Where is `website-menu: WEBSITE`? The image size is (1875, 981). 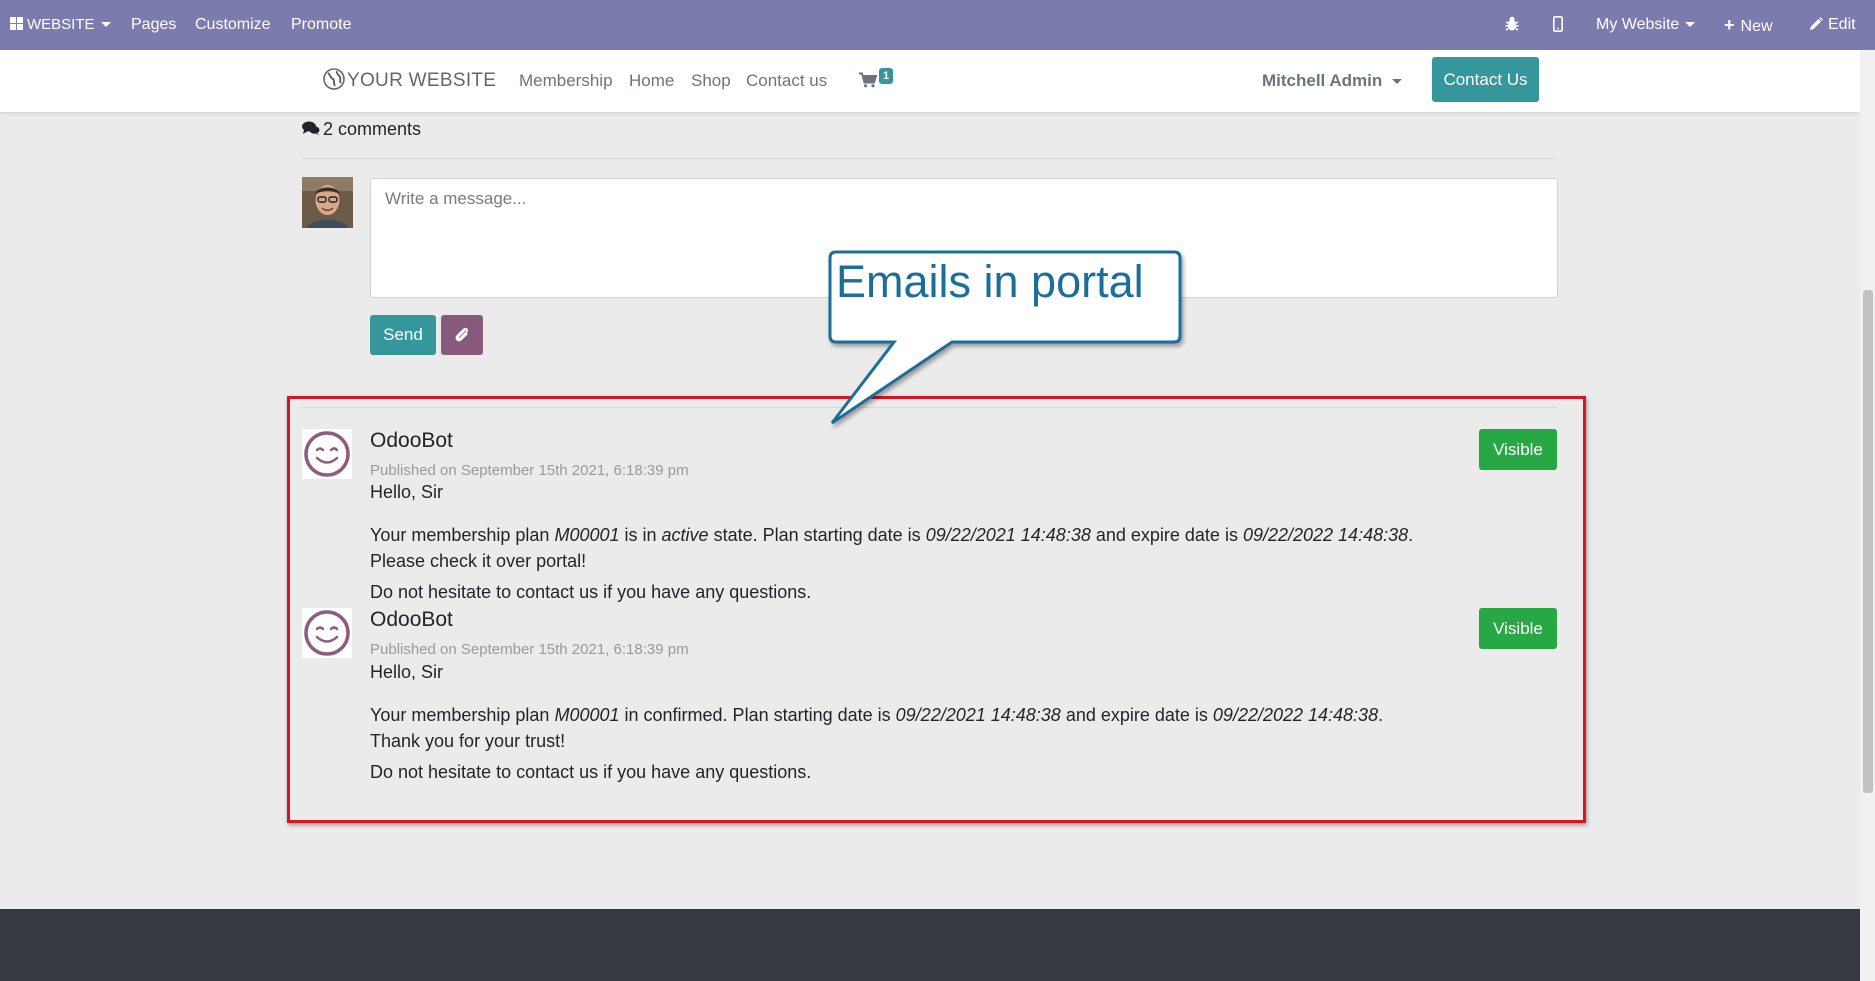
website-menu: WEBSITE is located at coordinates (60, 25).